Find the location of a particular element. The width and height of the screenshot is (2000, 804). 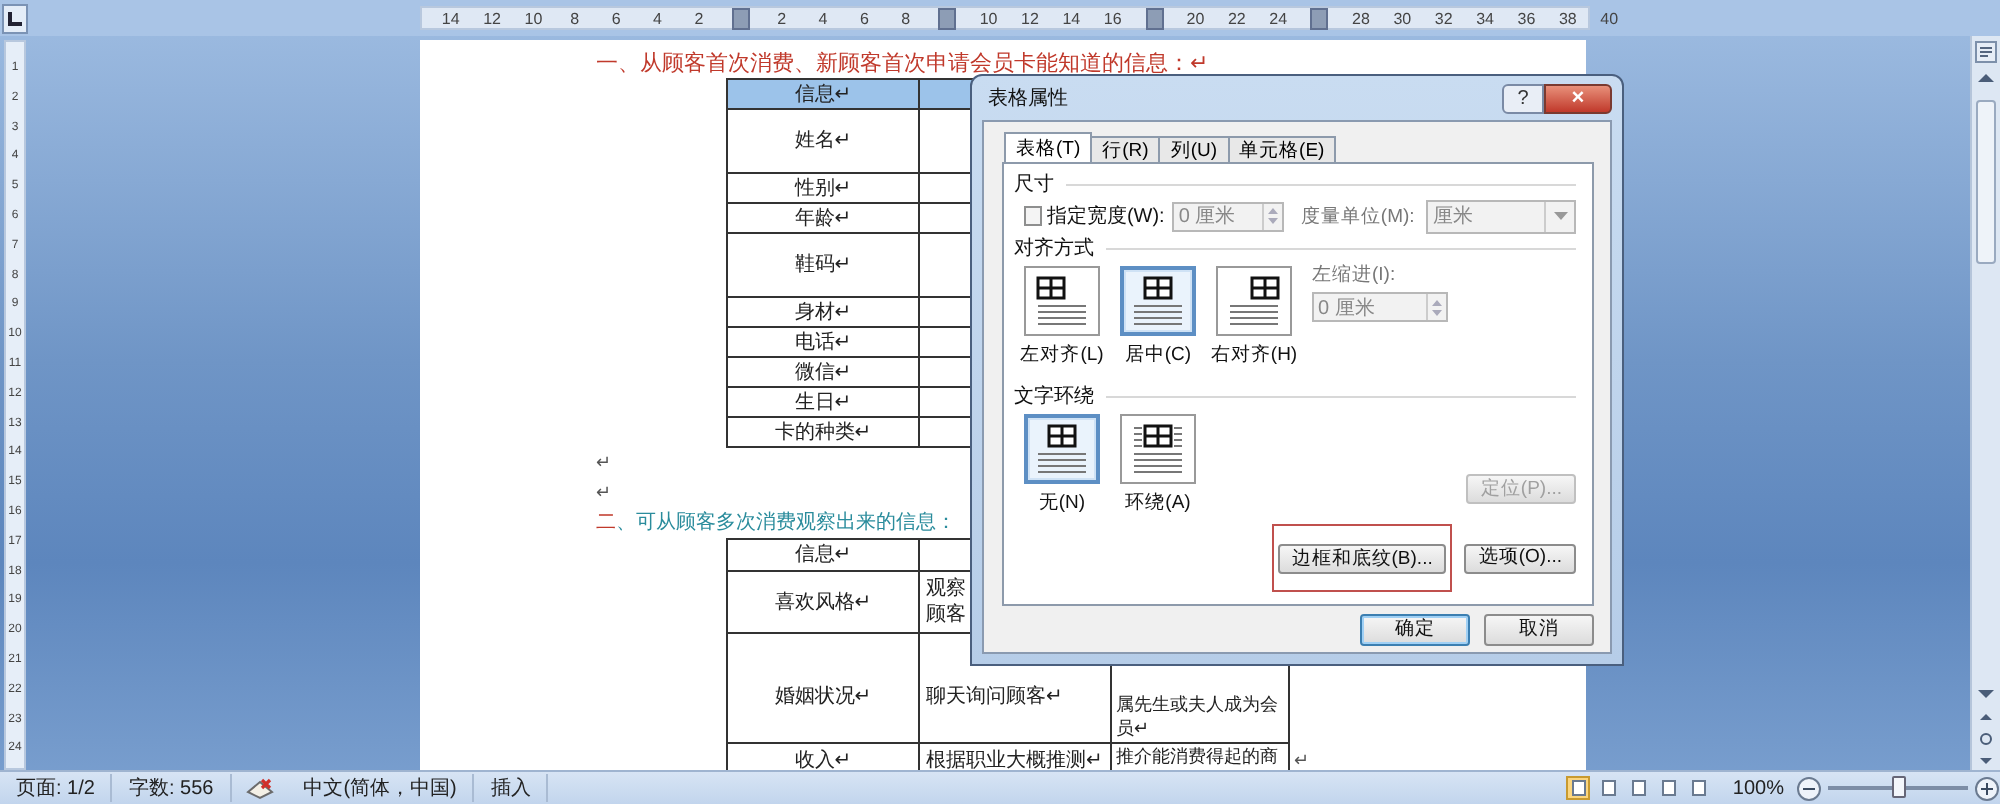

ruler-number: 38 is located at coordinates (1567, 18).